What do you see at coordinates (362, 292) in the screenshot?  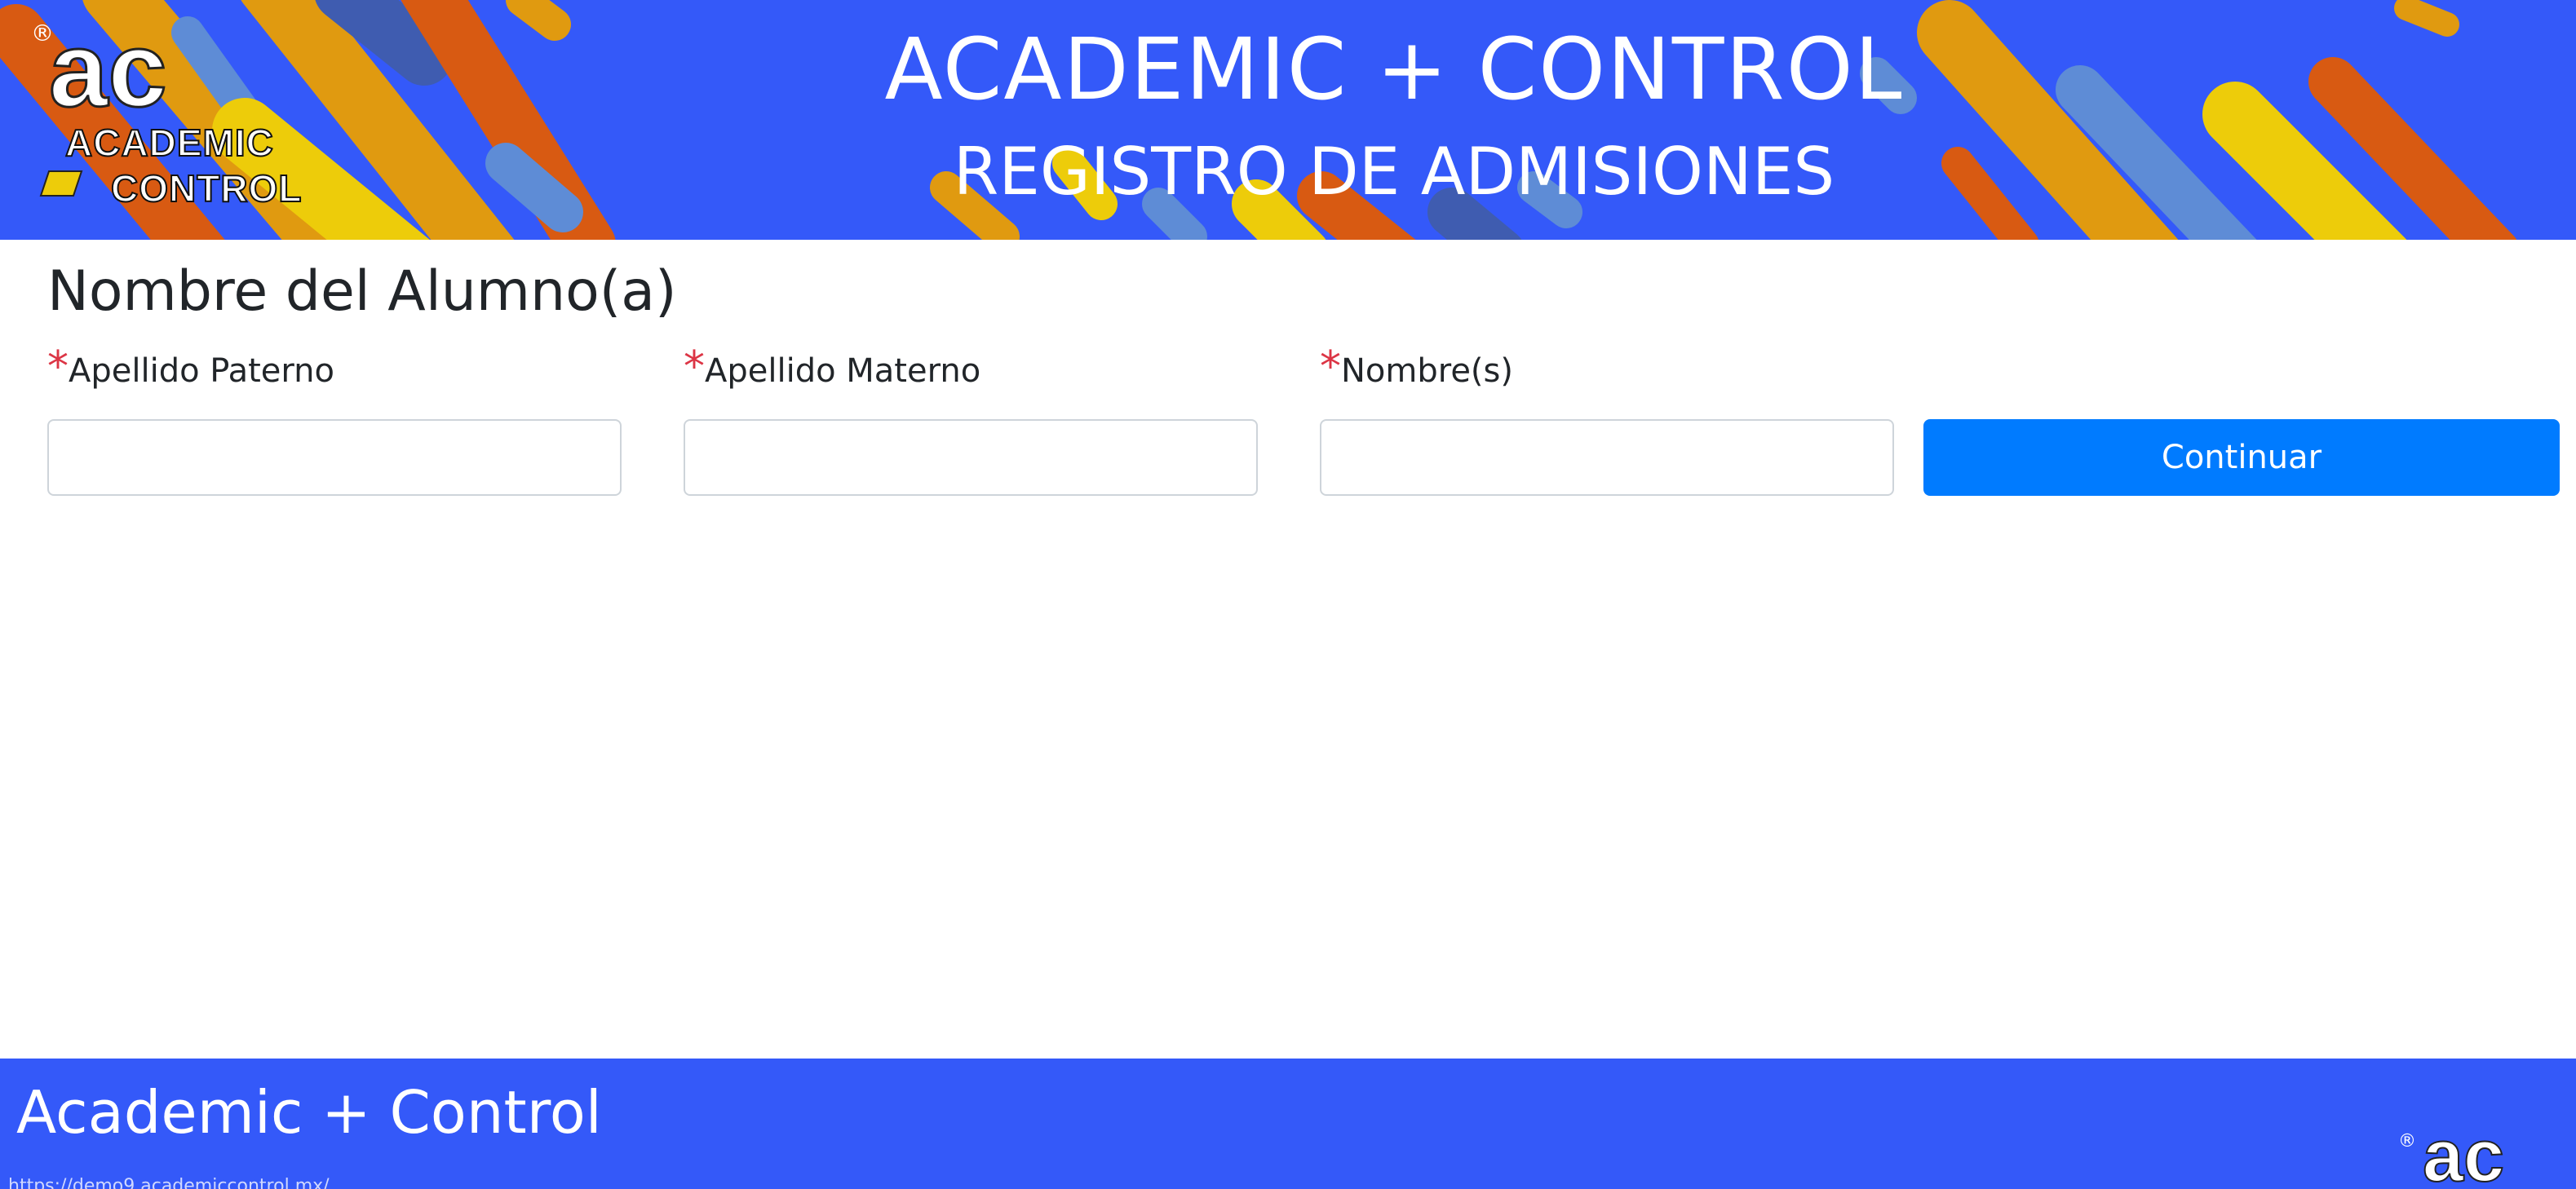 I see `section-title: Nombre del Alumno(a)` at bounding box center [362, 292].